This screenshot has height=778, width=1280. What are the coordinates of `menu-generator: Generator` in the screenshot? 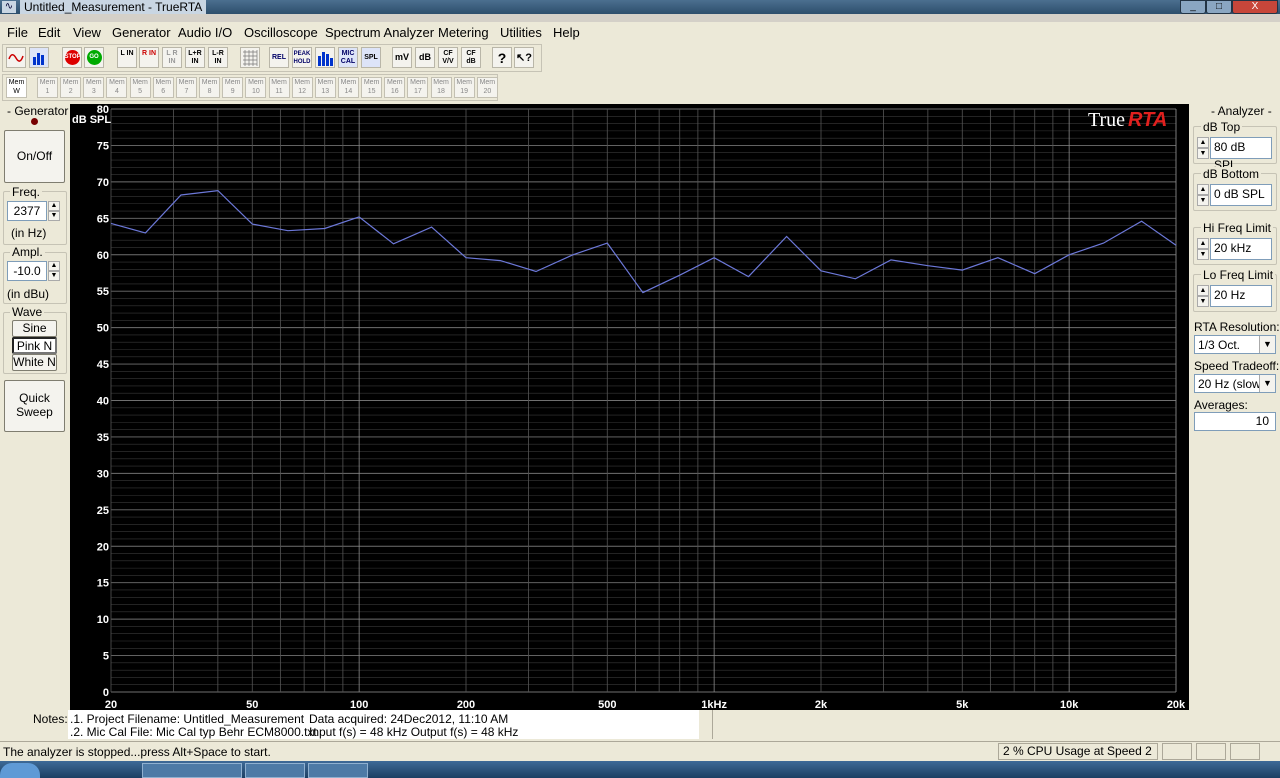 It's located at (141, 32).